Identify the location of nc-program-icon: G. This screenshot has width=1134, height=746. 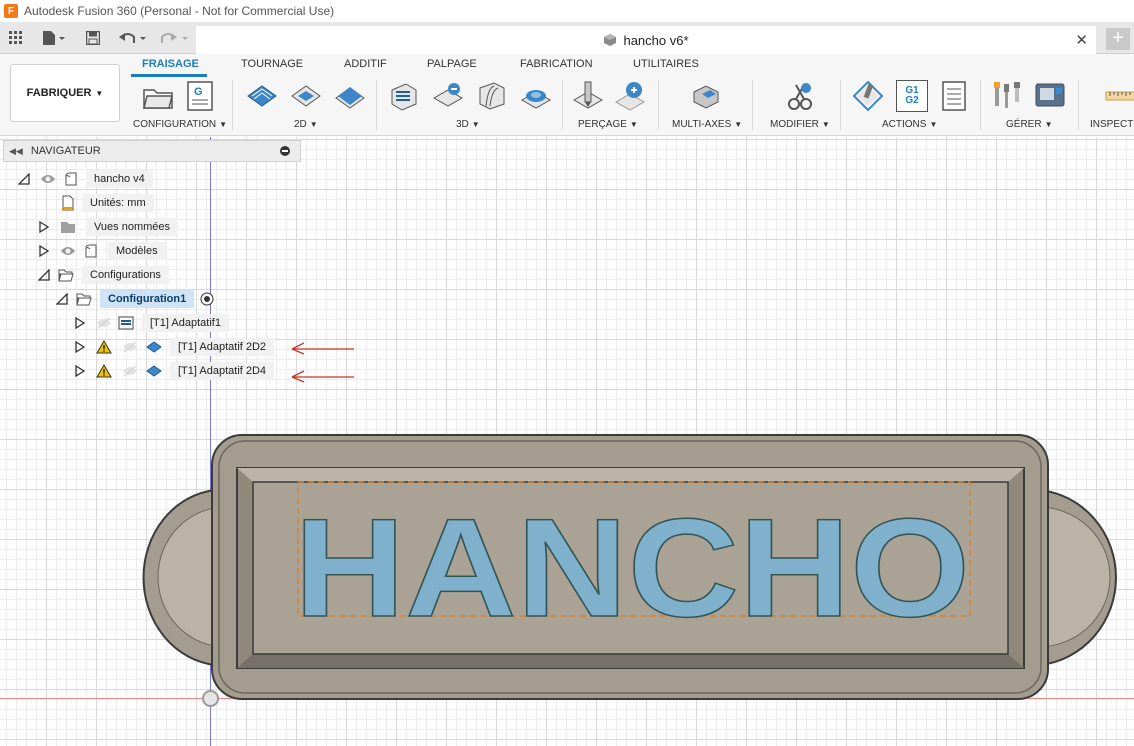
(200, 96).